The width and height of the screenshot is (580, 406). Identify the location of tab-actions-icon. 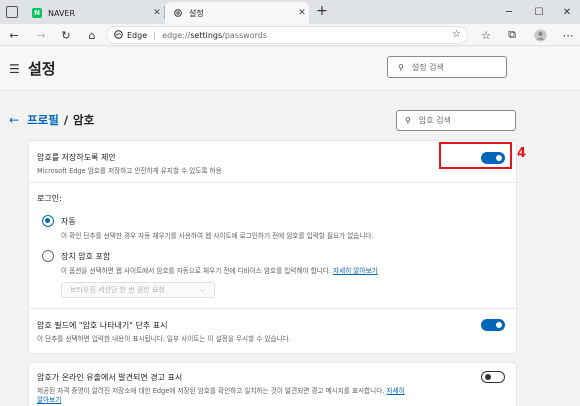
(12, 12).